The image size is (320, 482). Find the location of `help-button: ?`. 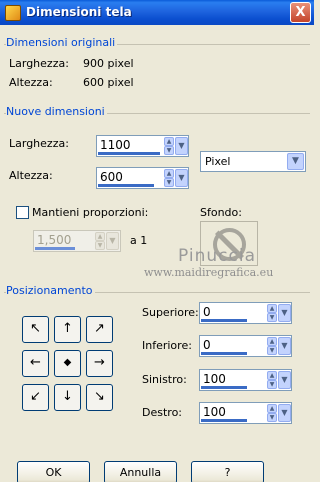

help-button: ? is located at coordinates (227, 471).